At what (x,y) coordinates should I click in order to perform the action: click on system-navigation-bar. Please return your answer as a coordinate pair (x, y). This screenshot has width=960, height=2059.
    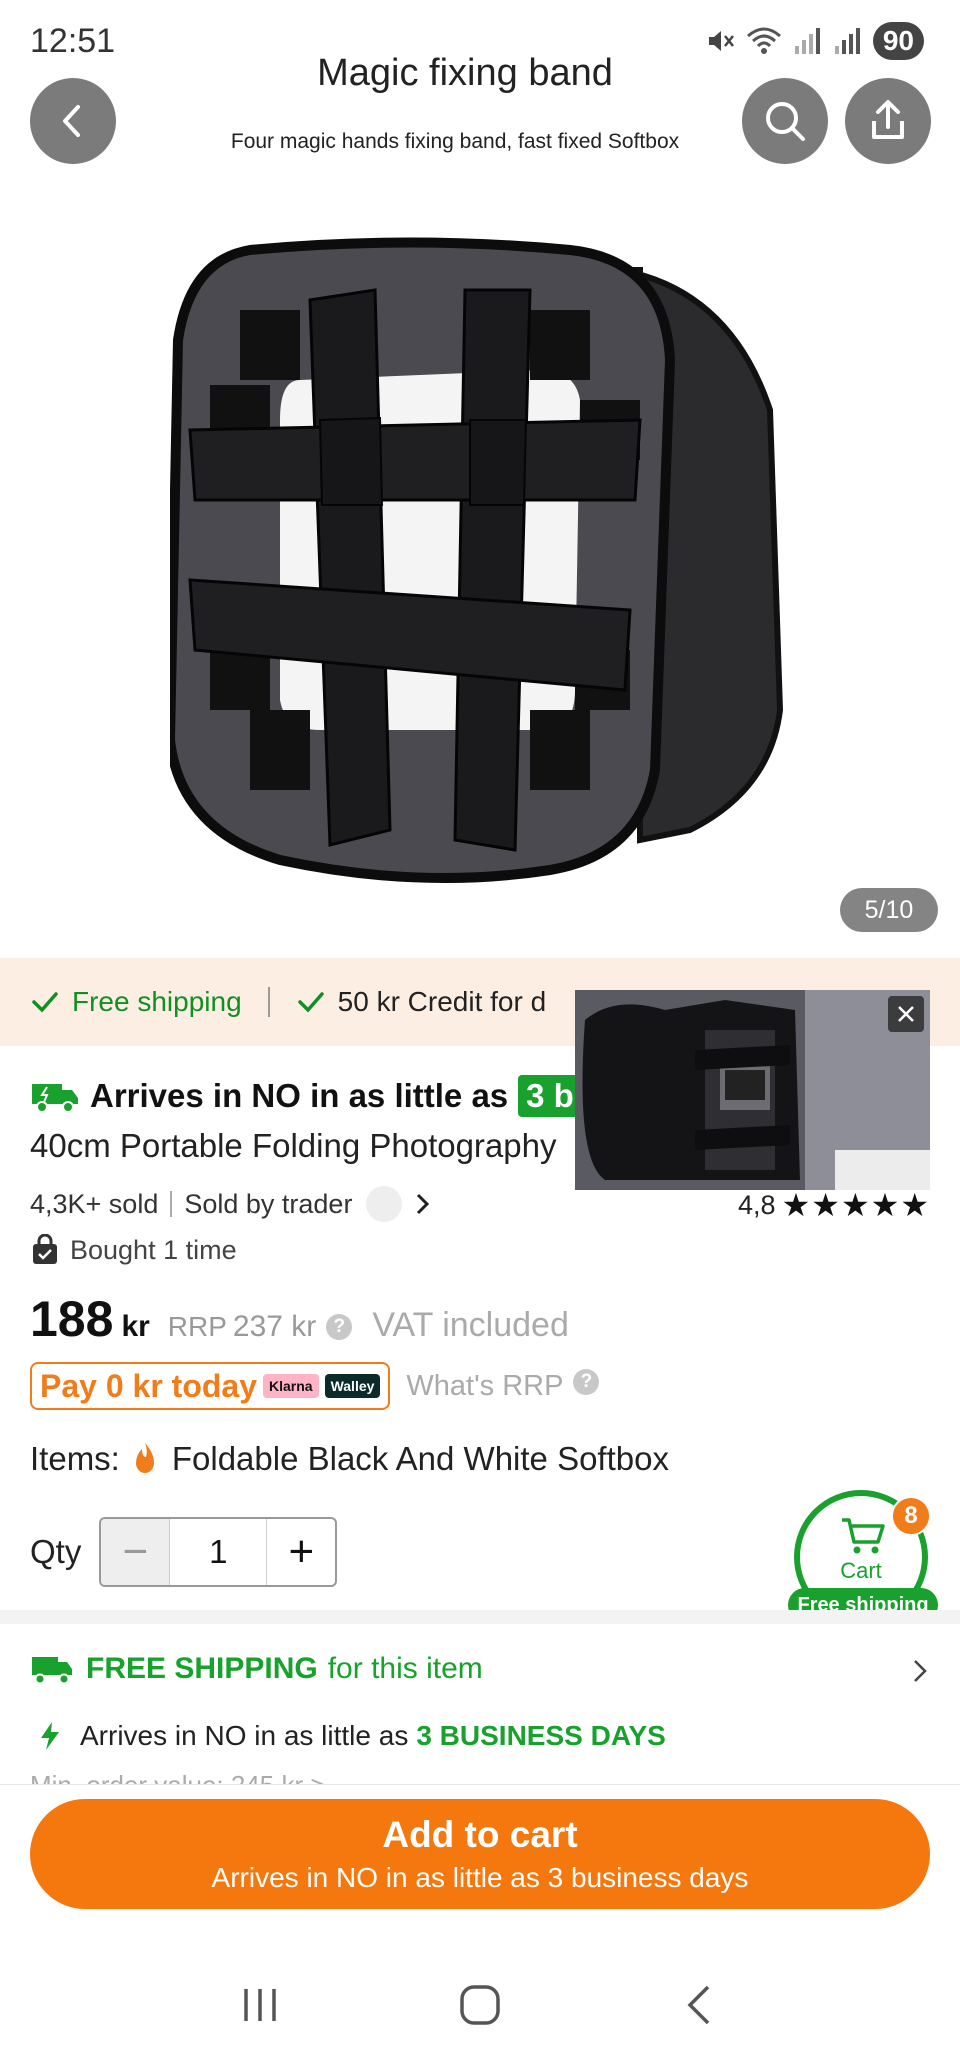
    Looking at the image, I should click on (480, 2004).